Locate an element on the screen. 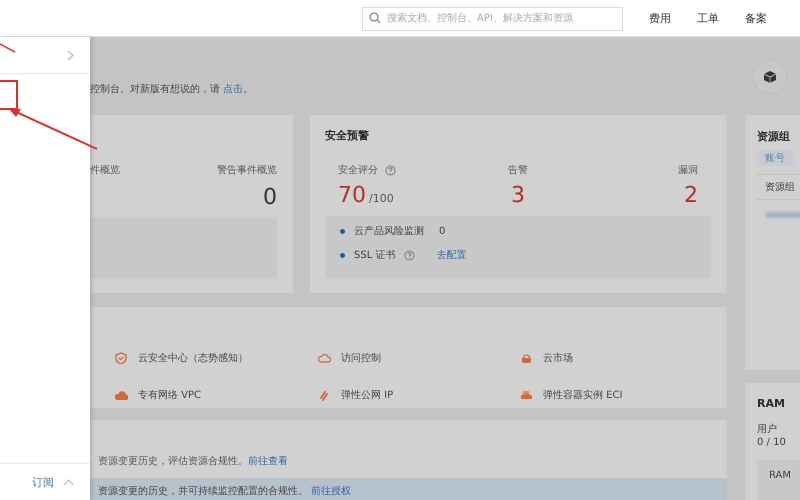  card-title: RAM is located at coordinates (771, 403).